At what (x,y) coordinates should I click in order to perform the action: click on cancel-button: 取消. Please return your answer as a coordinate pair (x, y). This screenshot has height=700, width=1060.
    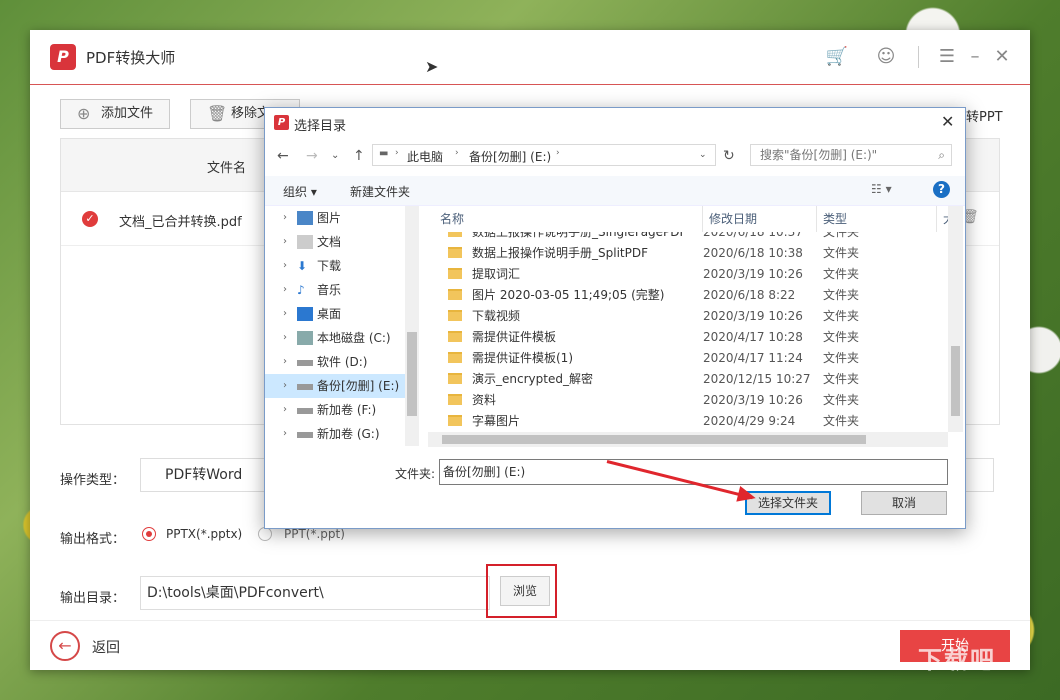
    Looking at the image, I should click on (904, 503).